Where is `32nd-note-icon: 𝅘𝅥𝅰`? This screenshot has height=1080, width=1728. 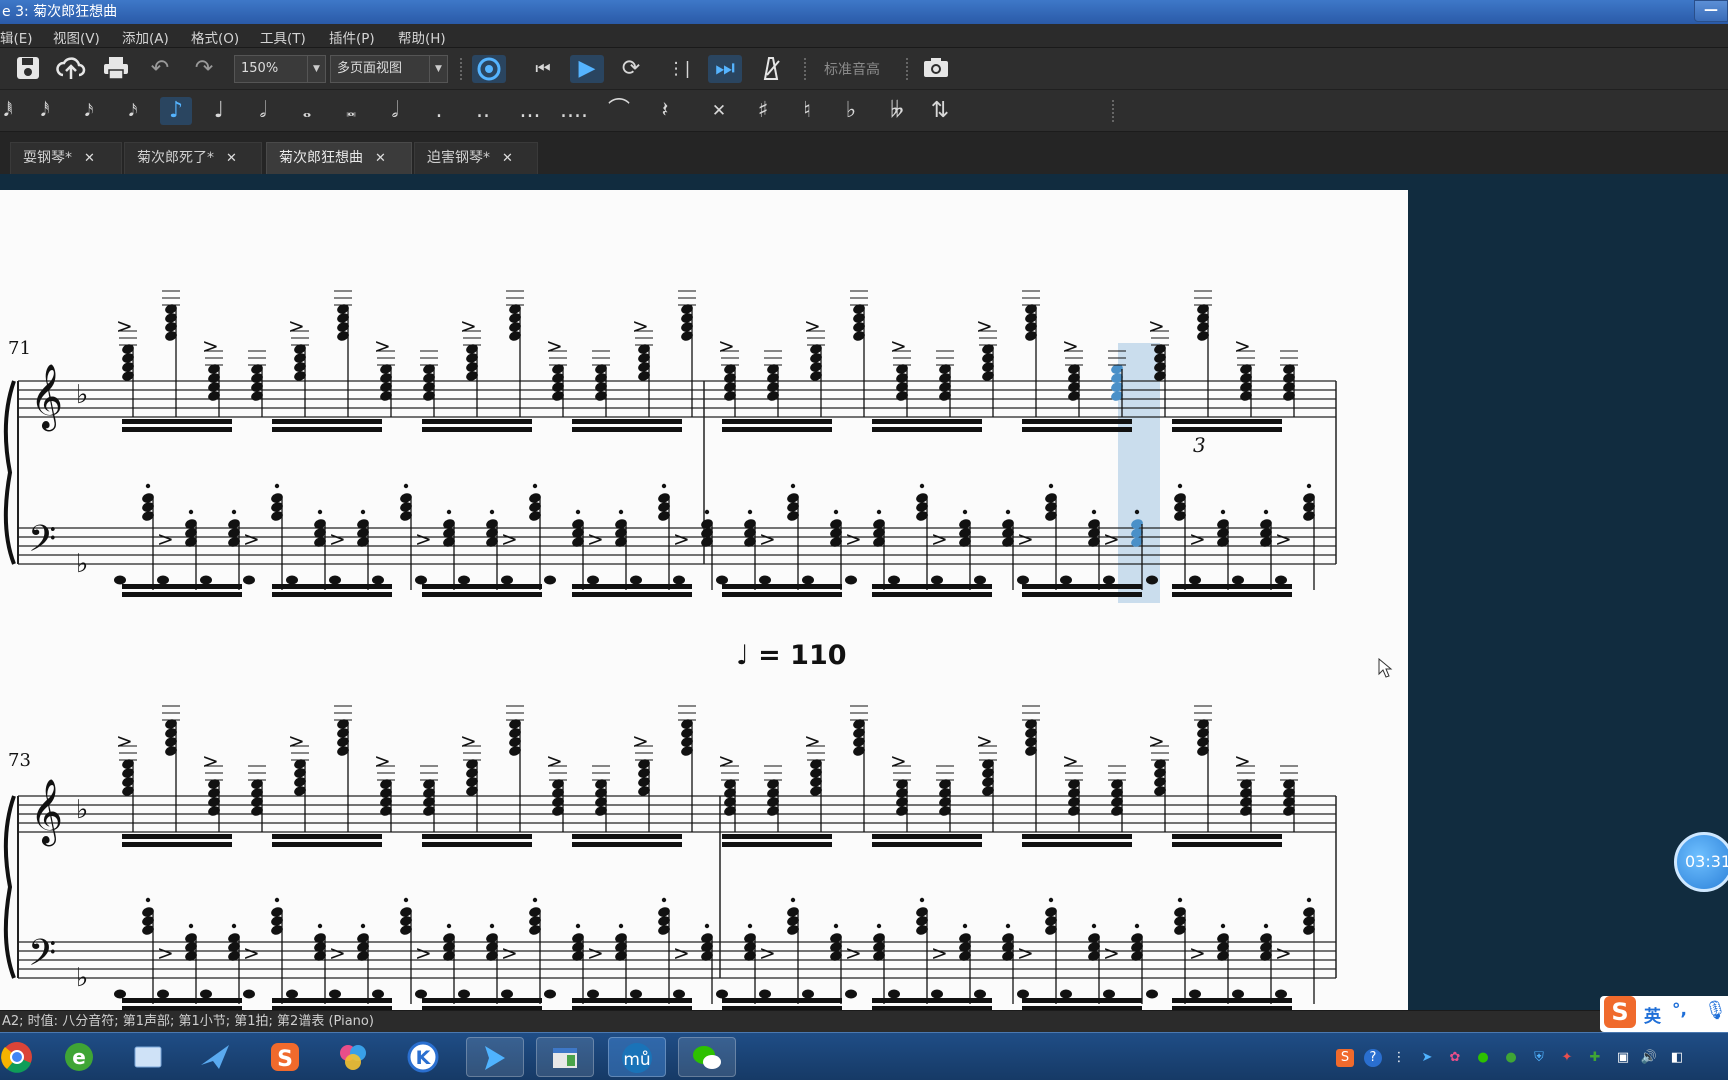
32nd-note-icon: 𝅘𝅥𝅰 is located at coordinates (45, 111).